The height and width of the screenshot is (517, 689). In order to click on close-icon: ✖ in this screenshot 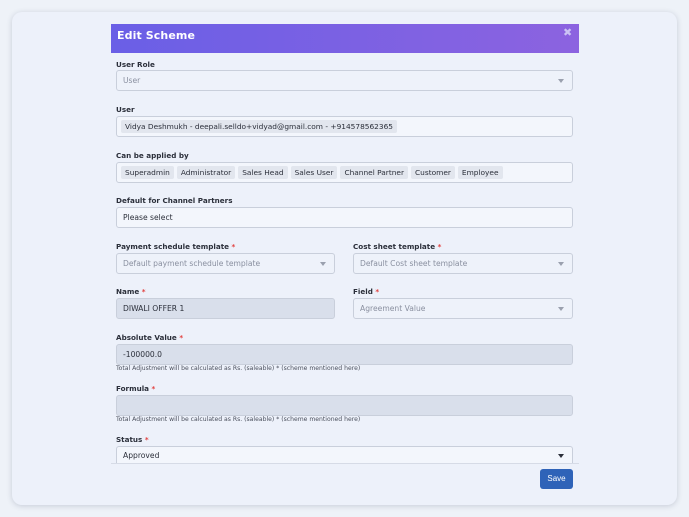, I will do `click(568, 32)`.